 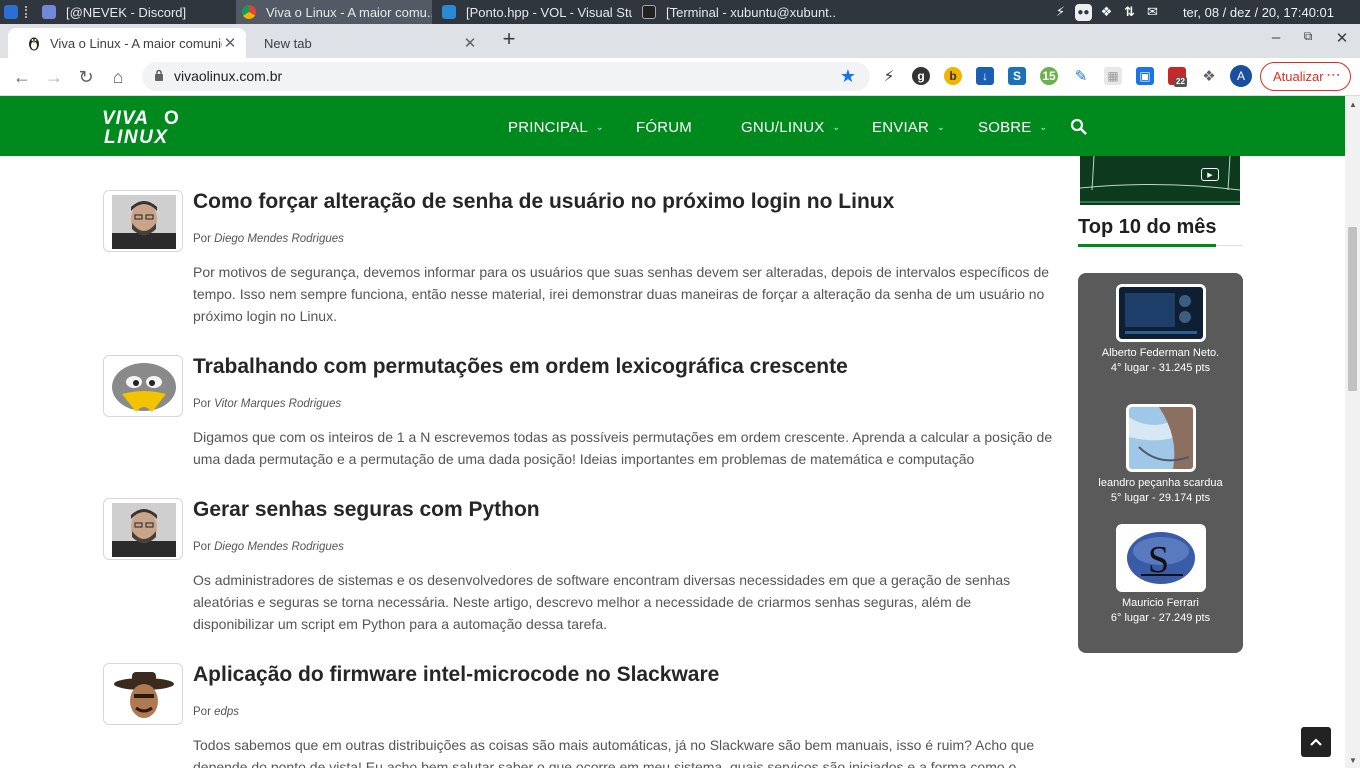 I want to click on user-name-link: Alberto Federman Neto., so click(x=1160, y=353).